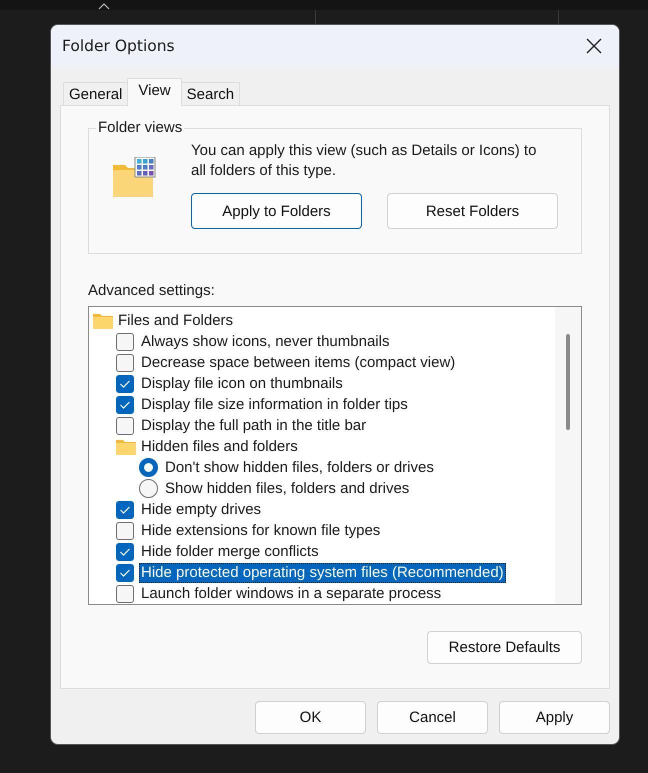  What do you see at coordinates (554, 717) in the screenshot?
I see `dialog-button: Apply` at bounding box center [554, 717].